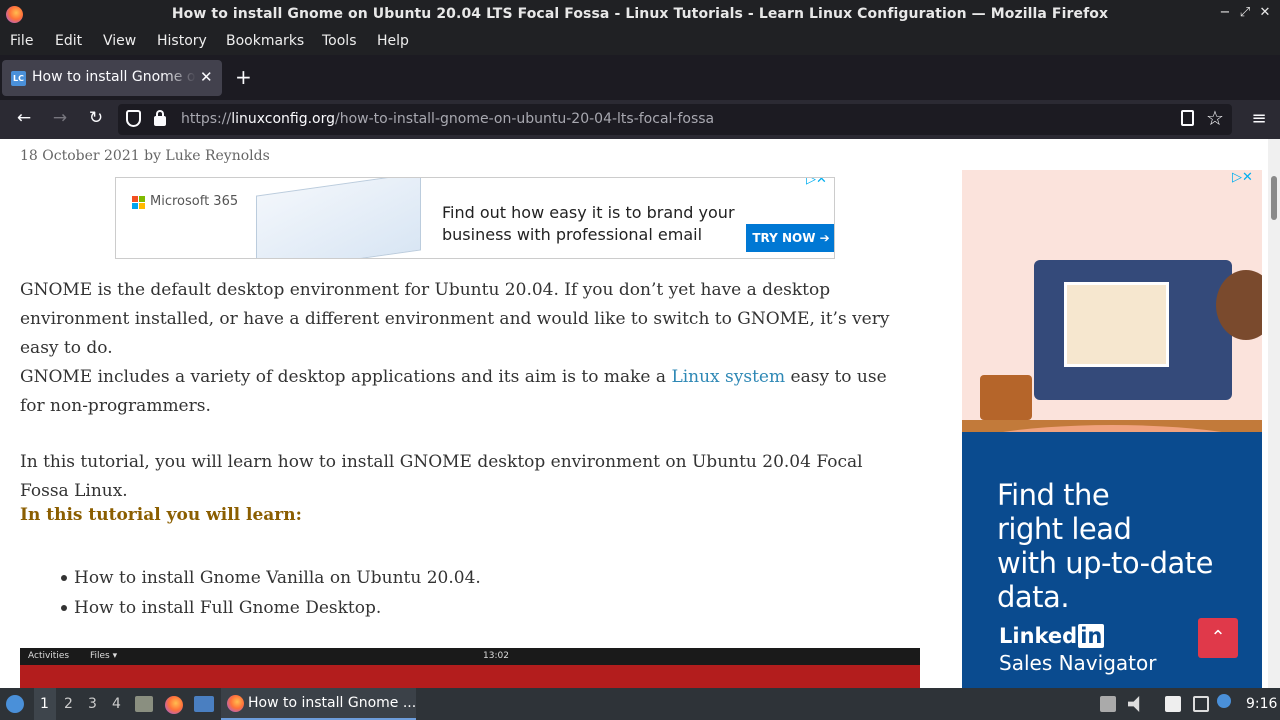 This screenshot has height=720, width=1280. I want to click on ad-headline-line2: business with professional email, so click(572, 234).